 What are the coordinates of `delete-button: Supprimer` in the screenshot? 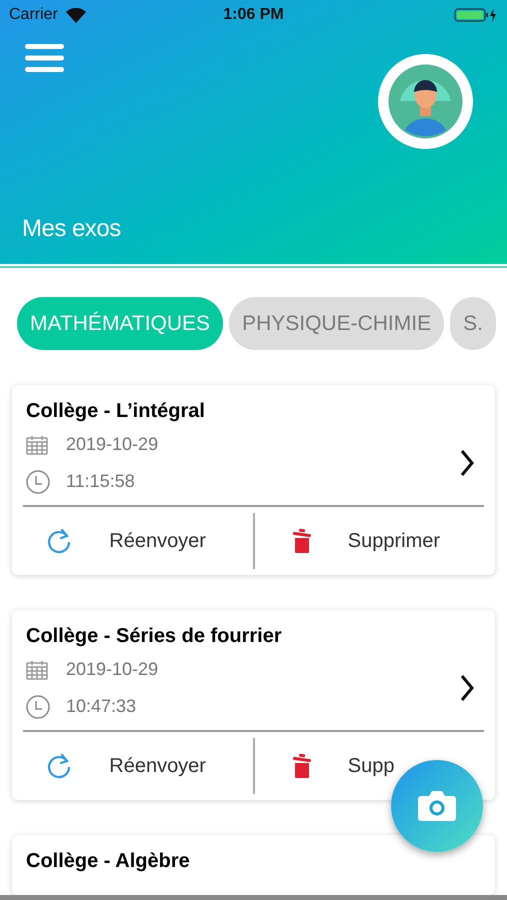 It's located at (374, 541).